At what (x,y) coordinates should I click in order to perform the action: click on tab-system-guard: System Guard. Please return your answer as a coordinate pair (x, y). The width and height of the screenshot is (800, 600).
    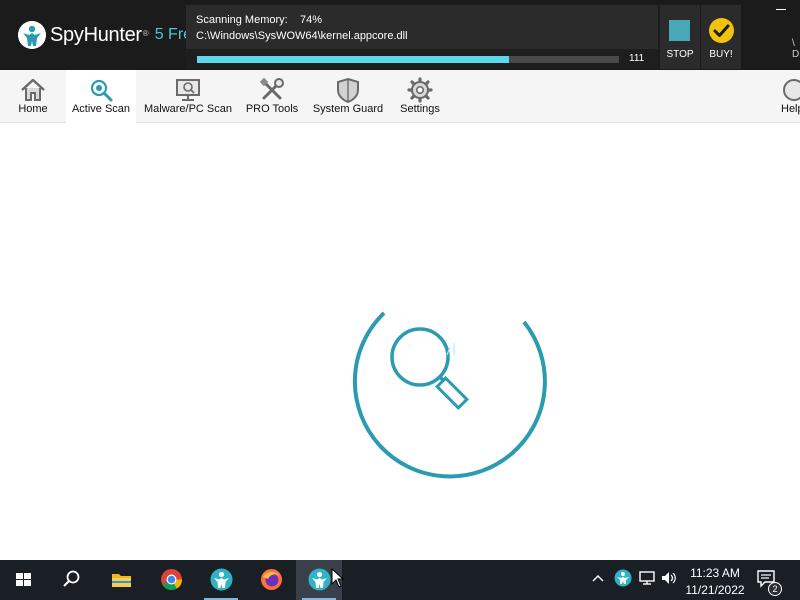
    Looking at the image, I should click on (348, 96).